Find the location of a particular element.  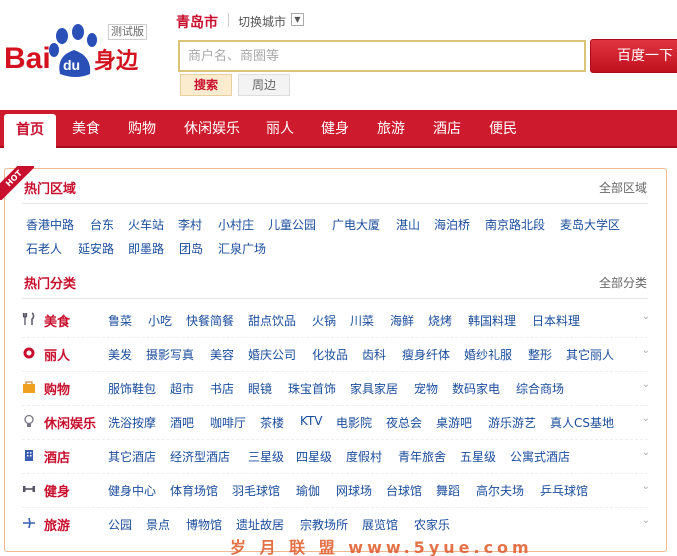

nav-item-beauty: 丽人 is located at coordinates (280, 129).